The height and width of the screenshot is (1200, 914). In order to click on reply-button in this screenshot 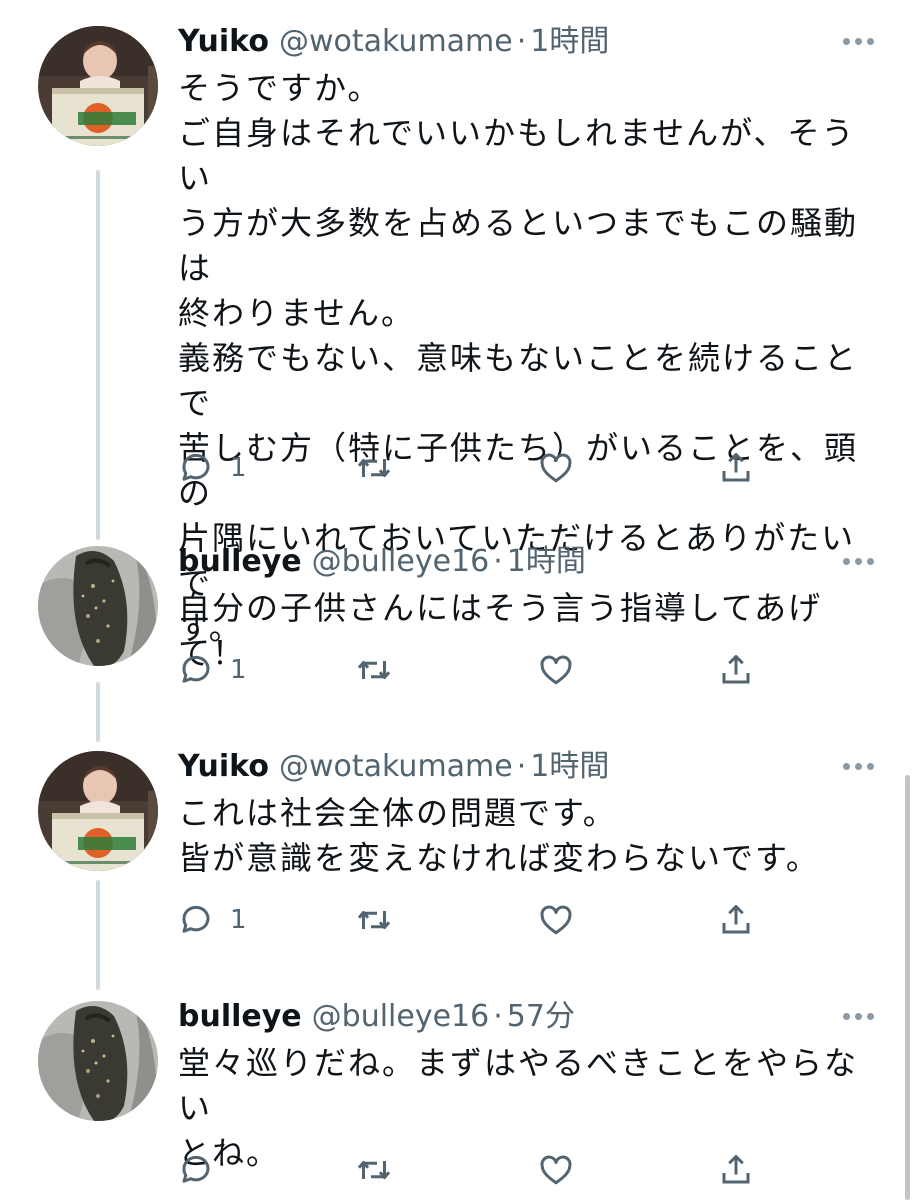, I will do `click(196, 1170)`.